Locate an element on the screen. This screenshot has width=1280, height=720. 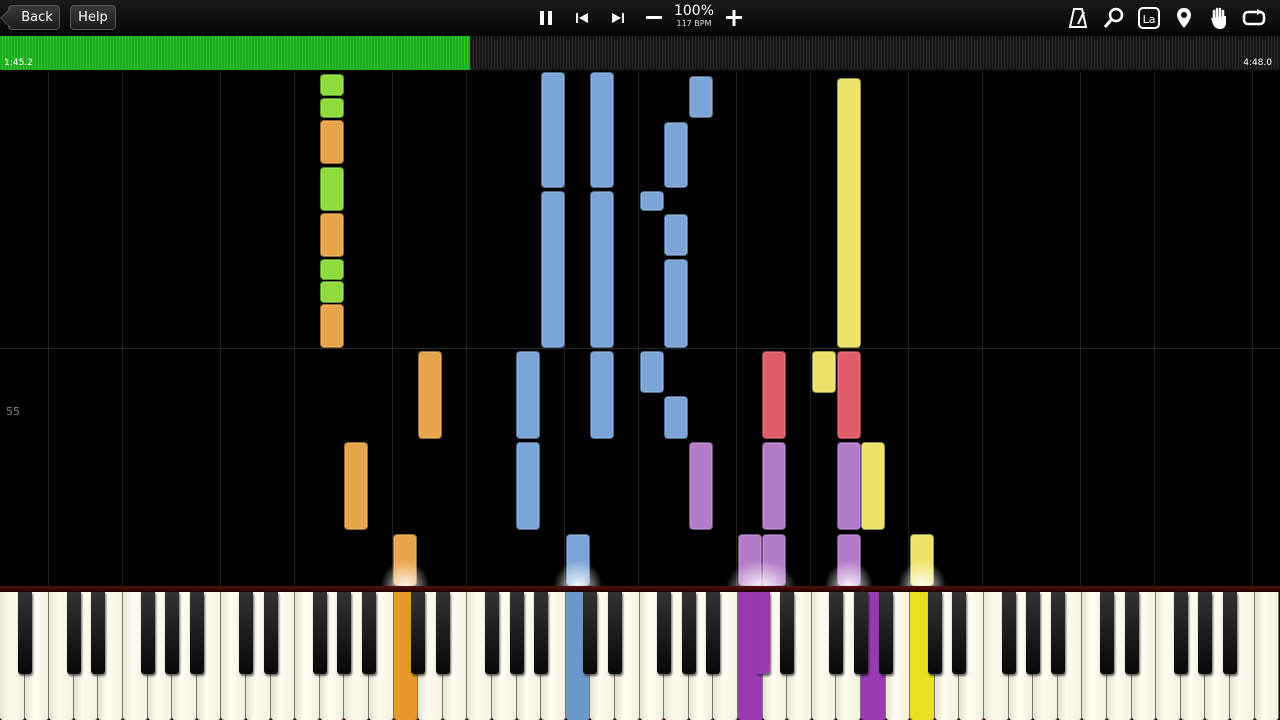
hand-mode-button is located at coordinates (1219, 18).